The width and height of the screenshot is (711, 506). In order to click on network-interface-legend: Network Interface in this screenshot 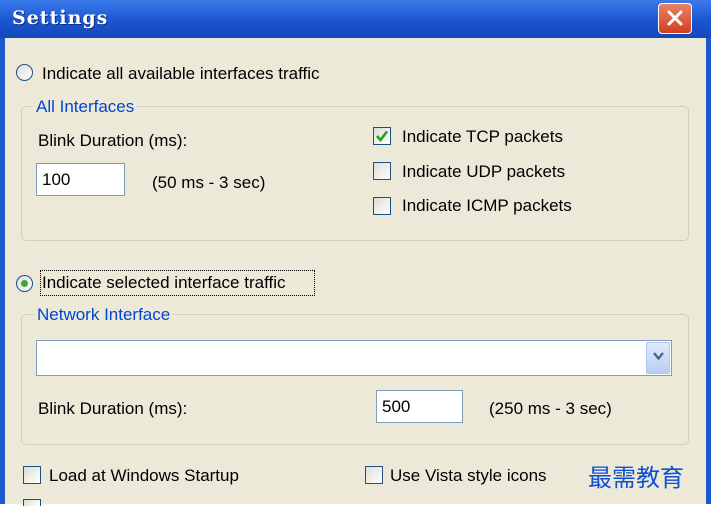, I will do `click(104, 315)`.